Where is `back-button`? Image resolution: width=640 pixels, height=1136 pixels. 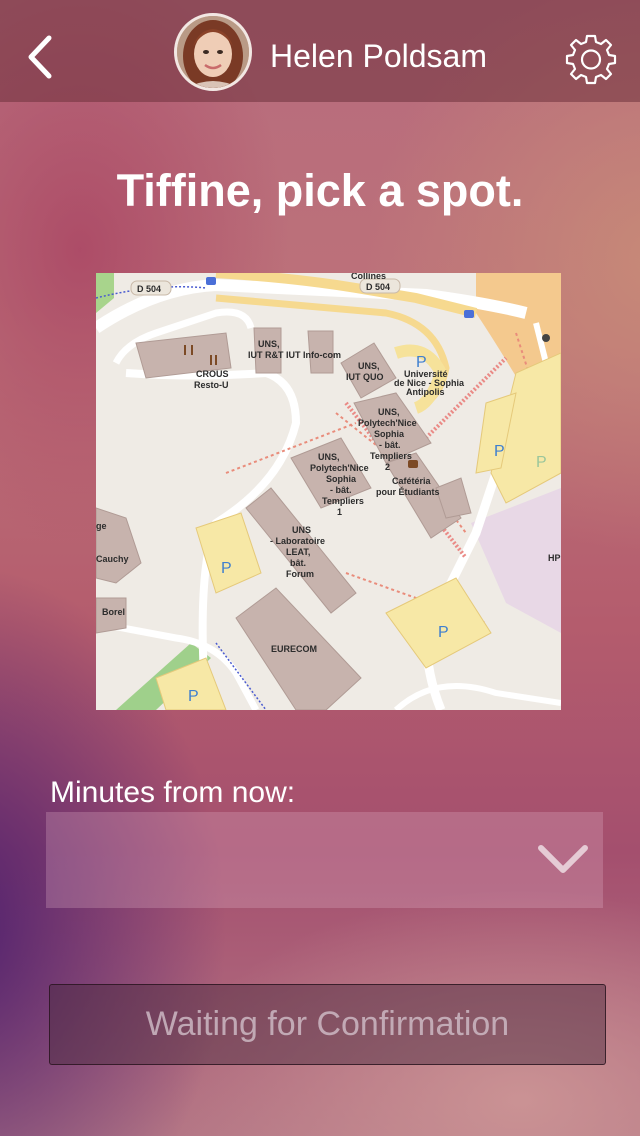 back-button is located at coordinates (40, 57).